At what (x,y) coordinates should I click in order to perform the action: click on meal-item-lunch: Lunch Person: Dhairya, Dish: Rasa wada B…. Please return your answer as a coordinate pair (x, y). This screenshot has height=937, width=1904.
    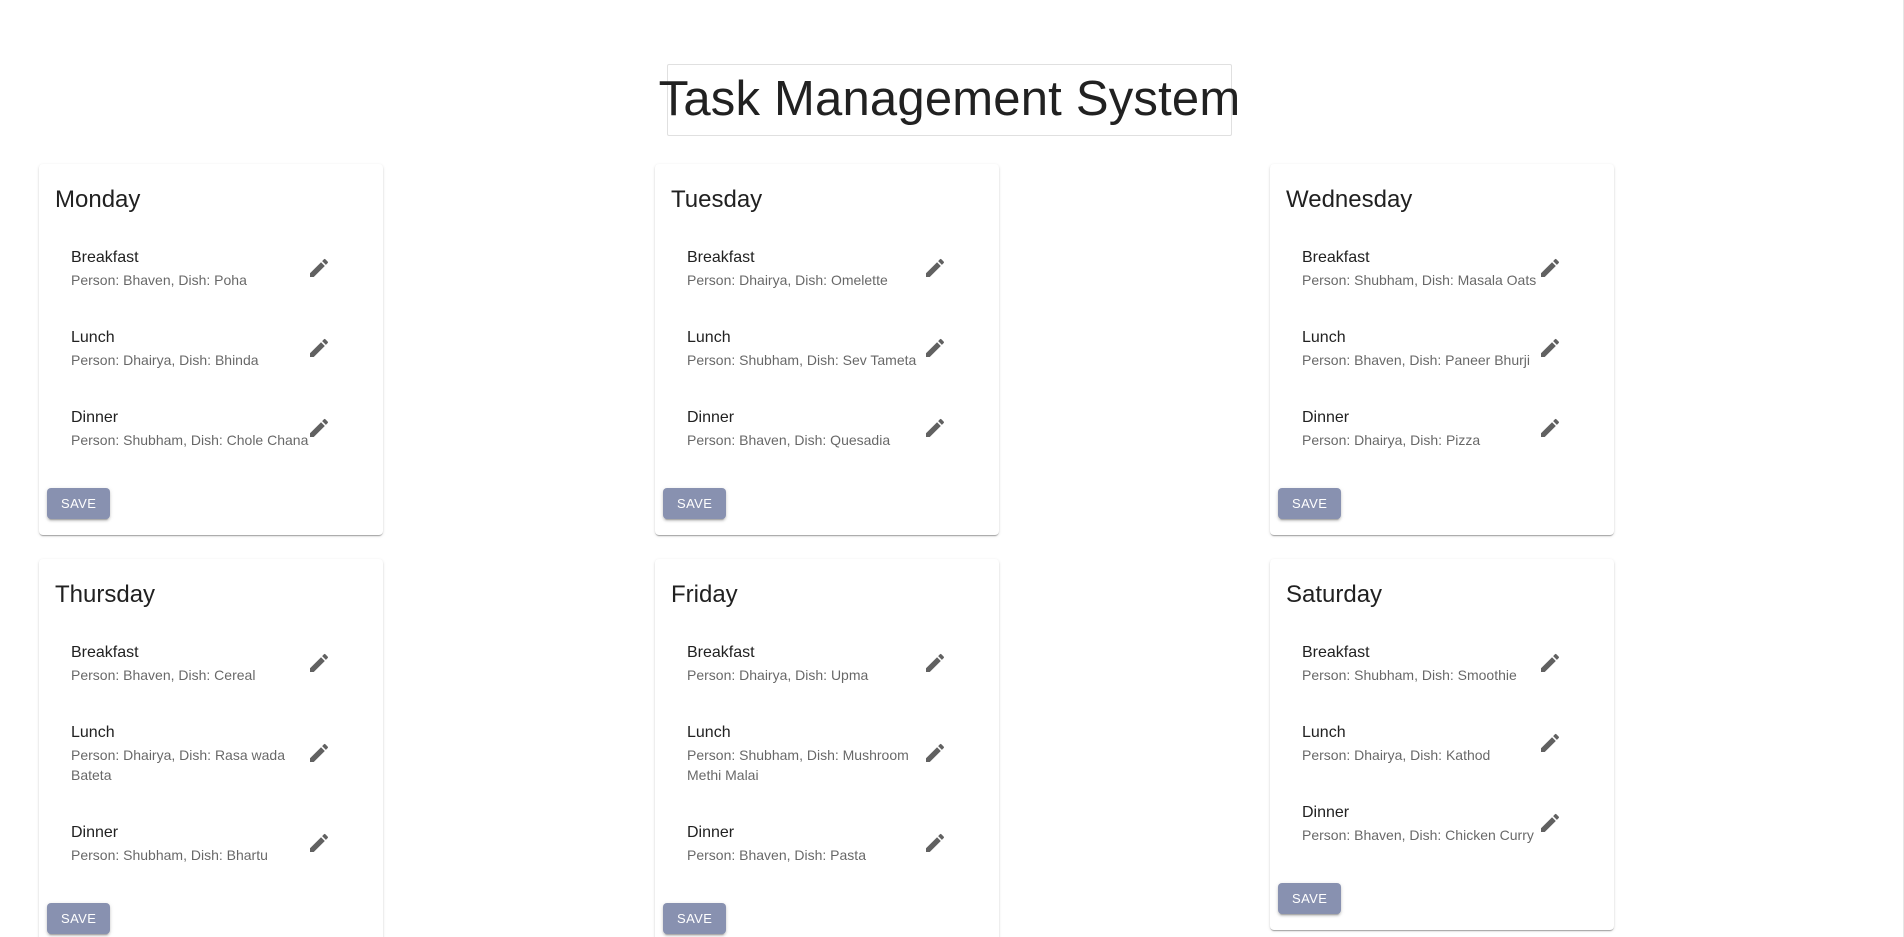
    Looking at the image, I should click on (211, 753).